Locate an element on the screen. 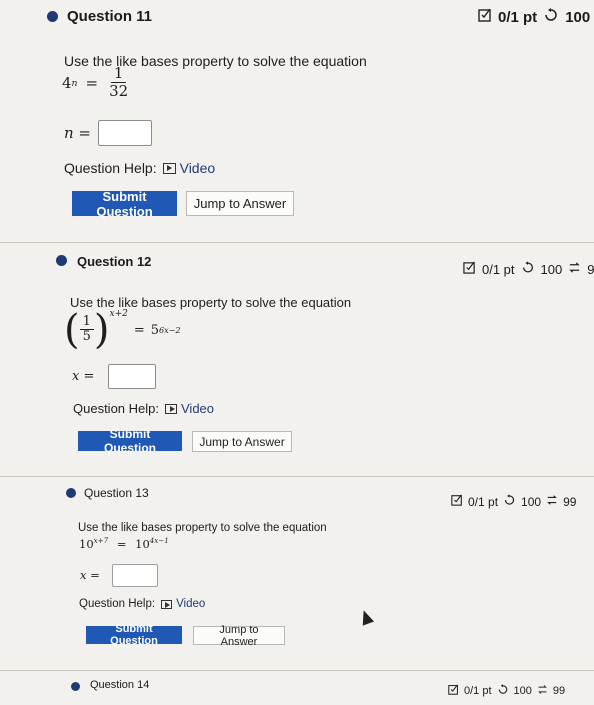 This screenshot has width=594, height=705. question-12-header: Question 12 0/1 pt 100 99 is located at coordinates (297, 259).